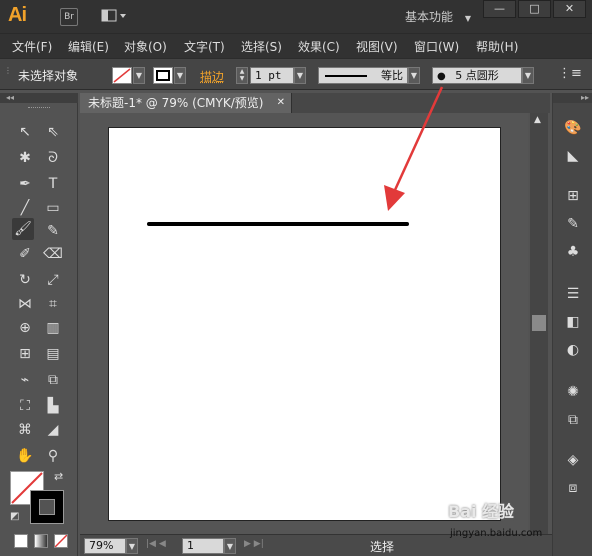 The height and width of the screenshot is (556, 592). Describe the element at coordinates (230, 546) in the screenshot. I see `page-dropdown: ▼` at that location.